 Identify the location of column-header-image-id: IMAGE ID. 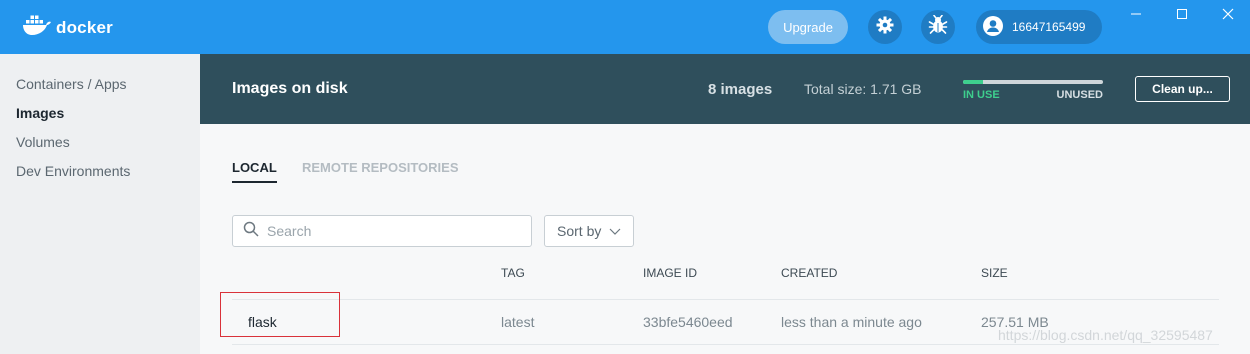
(670, 273).